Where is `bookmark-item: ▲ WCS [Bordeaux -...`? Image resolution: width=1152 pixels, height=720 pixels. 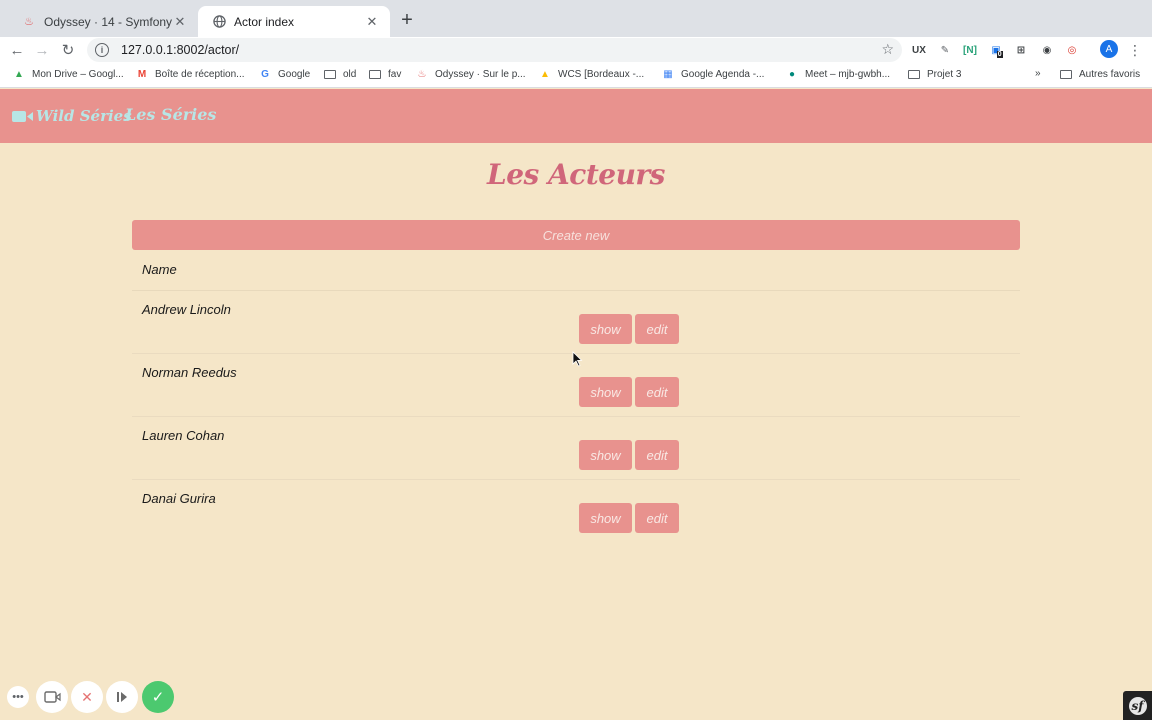 bookmark-item: ▲ WCS [Bordeaux -... is located at coordinates (591, 74).